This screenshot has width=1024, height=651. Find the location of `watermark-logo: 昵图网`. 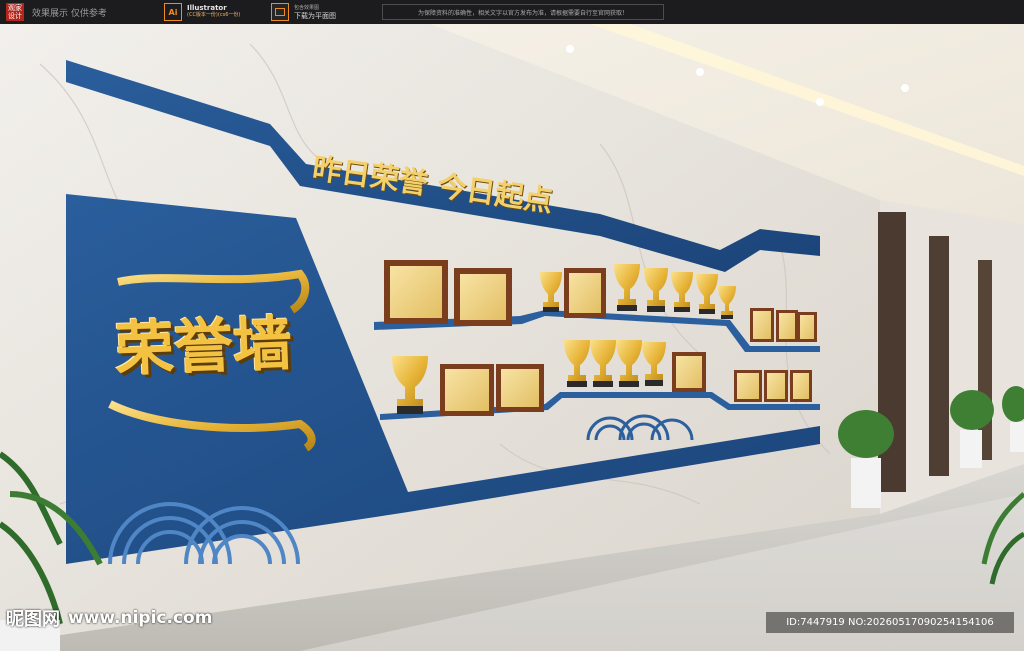

watermark-logo: 昵图网 is located at coordinates (33, 619).